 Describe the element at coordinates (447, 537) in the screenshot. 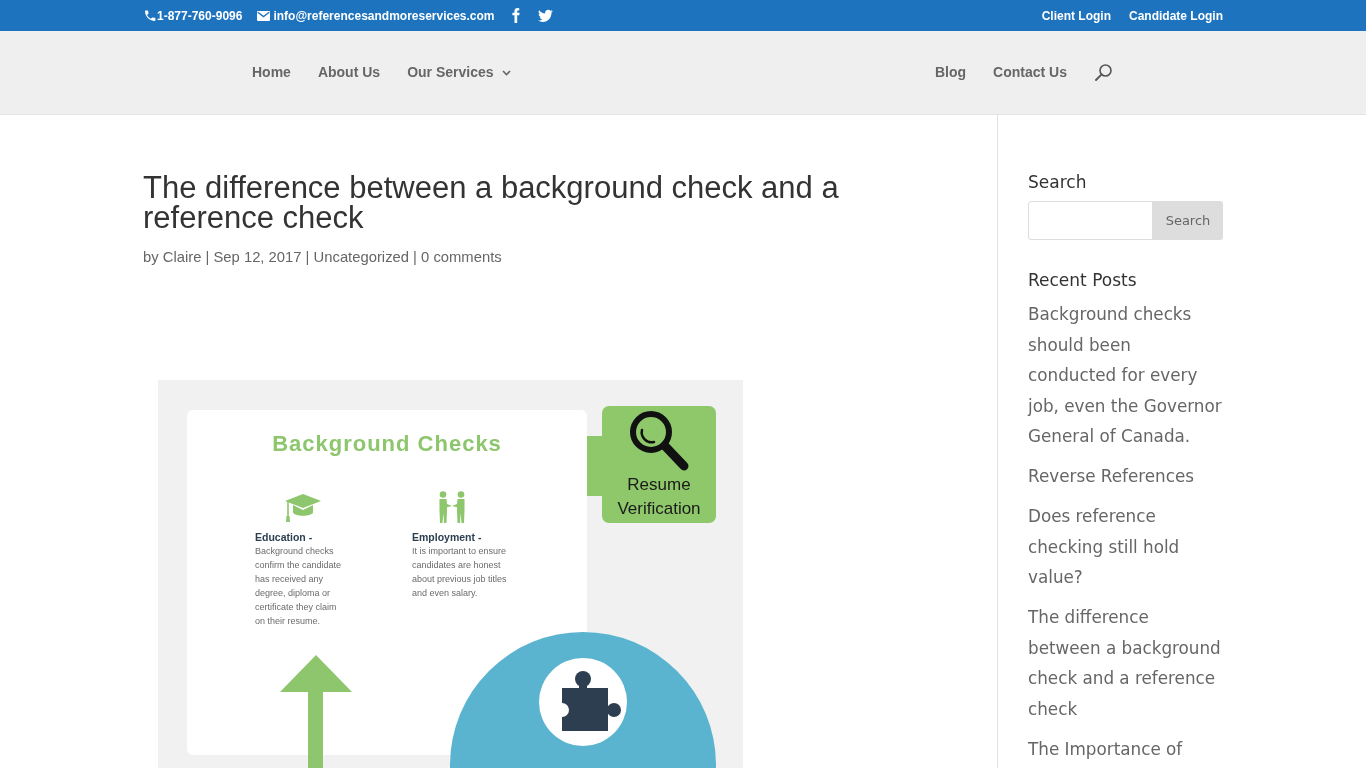

I see `item-heading: Employment -` at that location.